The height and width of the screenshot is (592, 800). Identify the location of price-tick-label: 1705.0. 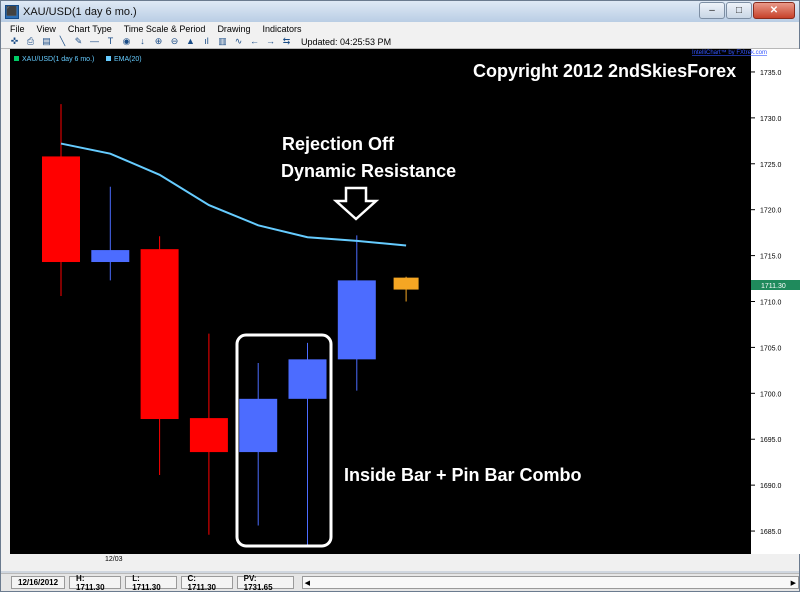
(771, 348).